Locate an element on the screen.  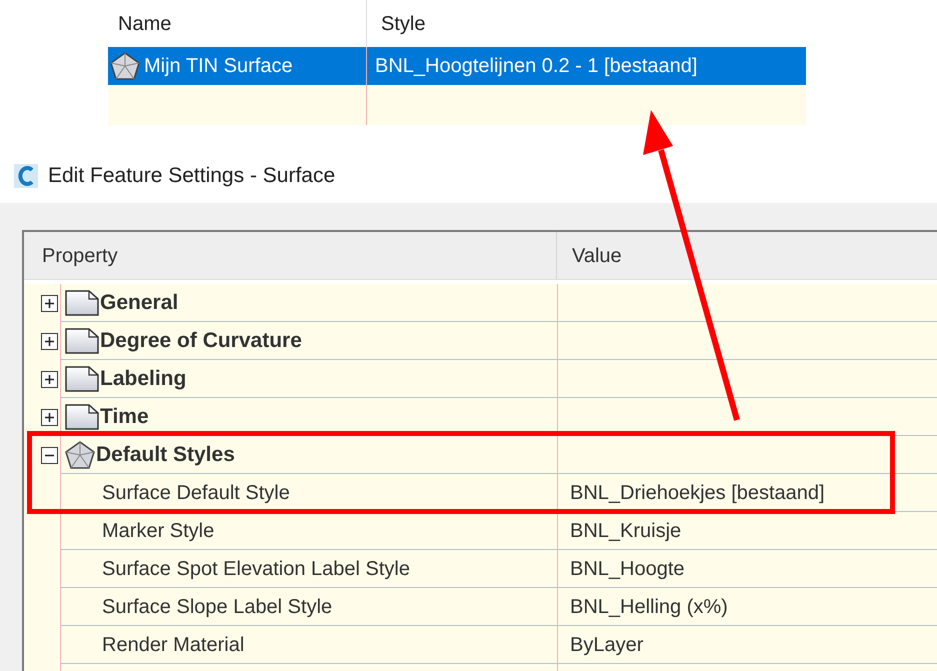
category-label: Time is located at coordinates (124, 416).